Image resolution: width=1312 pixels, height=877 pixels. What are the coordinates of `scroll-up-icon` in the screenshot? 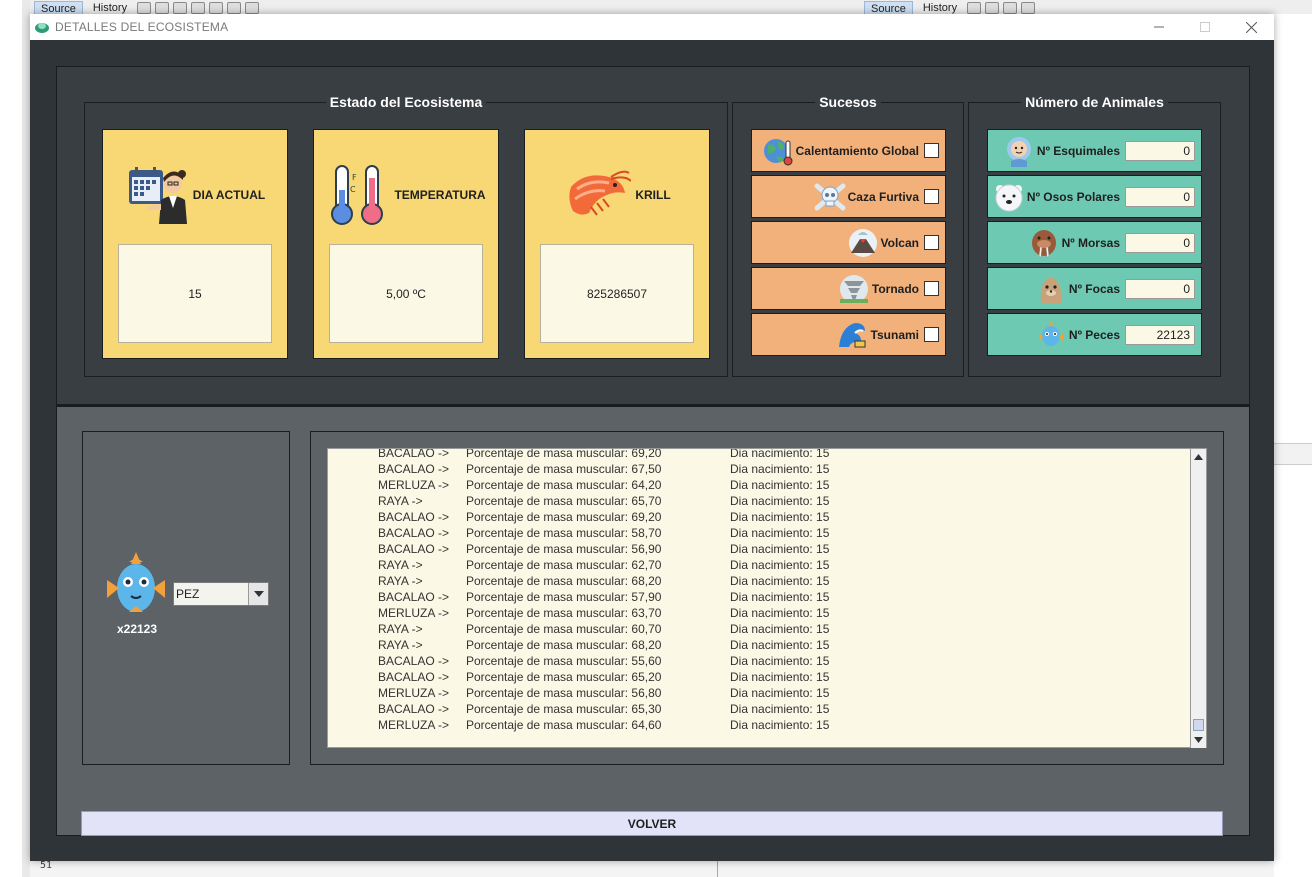 It's located at (1198, 457).